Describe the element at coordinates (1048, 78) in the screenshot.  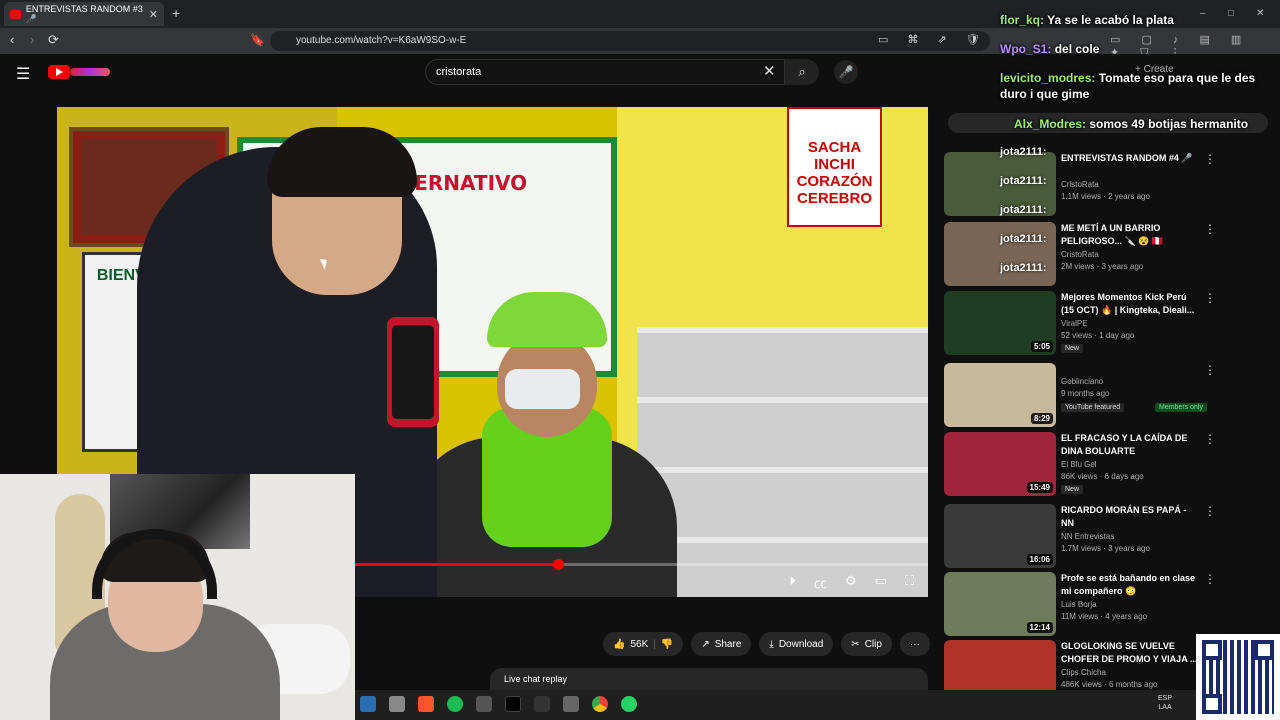
I see `chat-username: levicito_modres:` at that location.